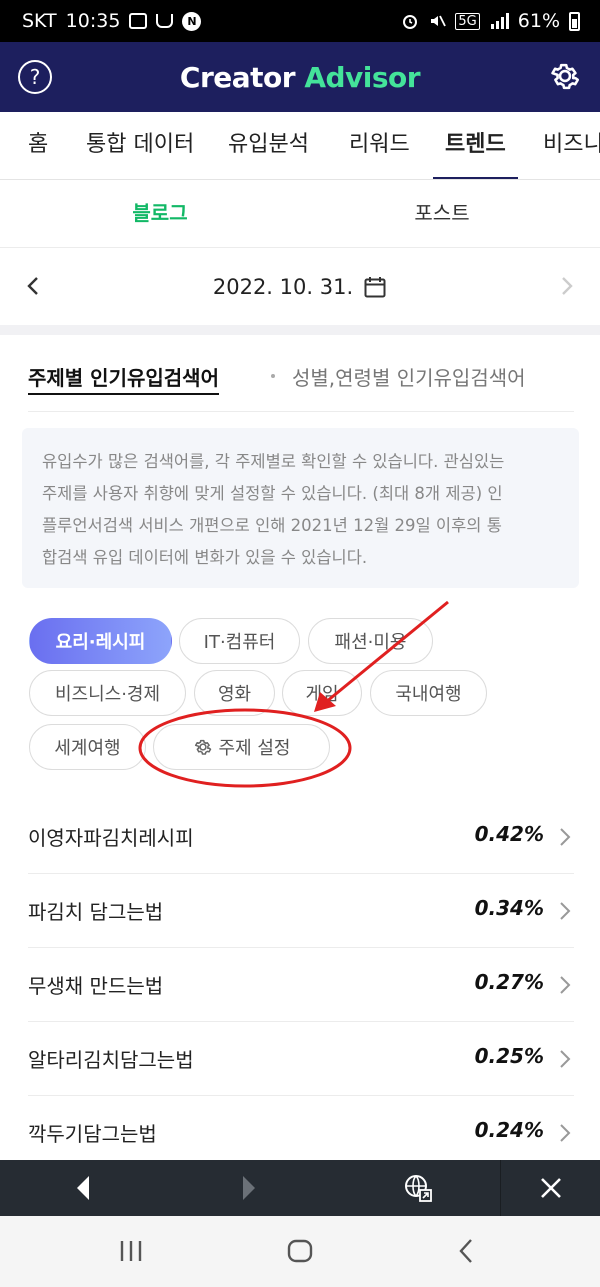 This screenshot has width=600, height=1287. I want to click on keyword-text: 이영자파김치레시피, so click(111, 838).